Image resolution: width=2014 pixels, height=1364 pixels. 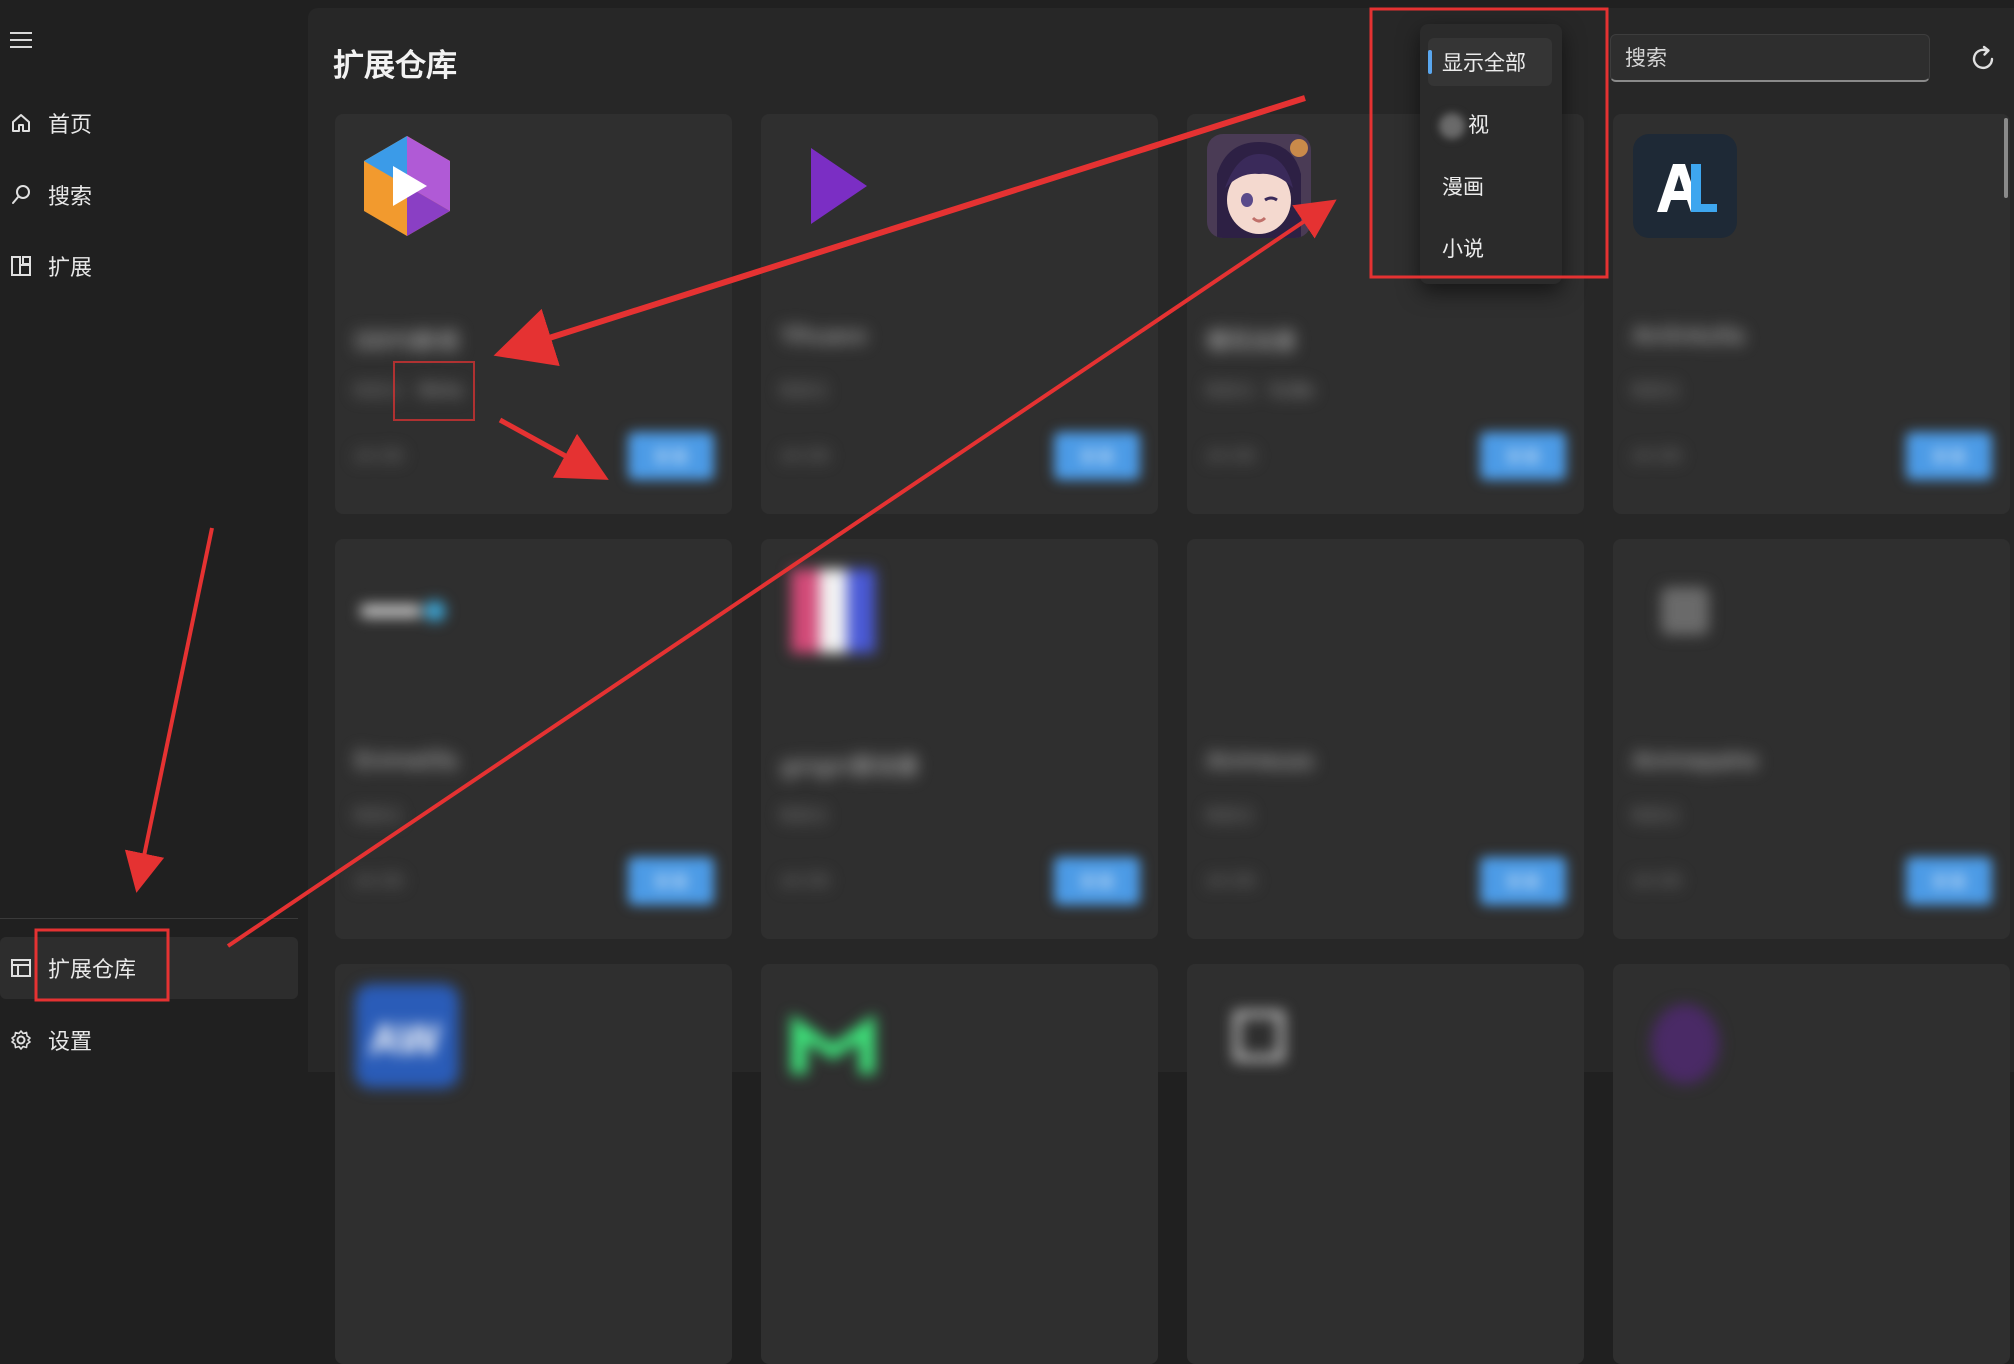 What do you see at coordinates (1490, 248) in the screenshot?
I see `filter-option-novel: 小说` at bounding box center [1490, 248].